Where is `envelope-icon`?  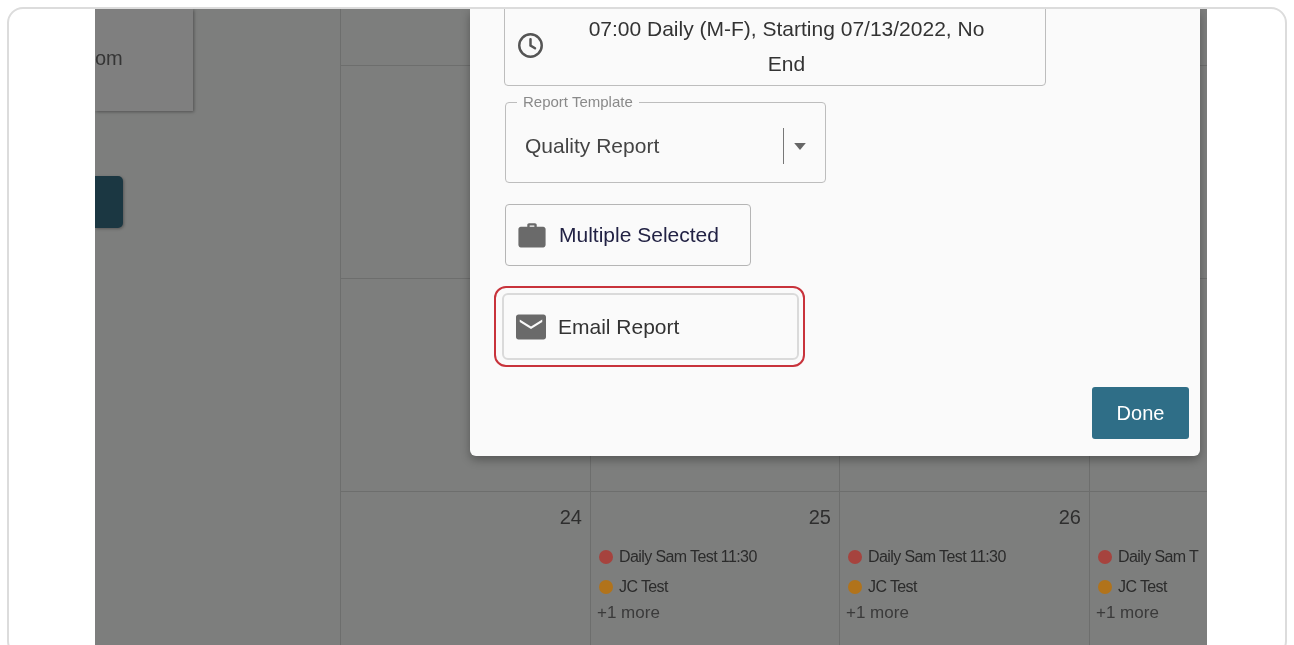 envelope-icon is located at coordinates (531, 326).